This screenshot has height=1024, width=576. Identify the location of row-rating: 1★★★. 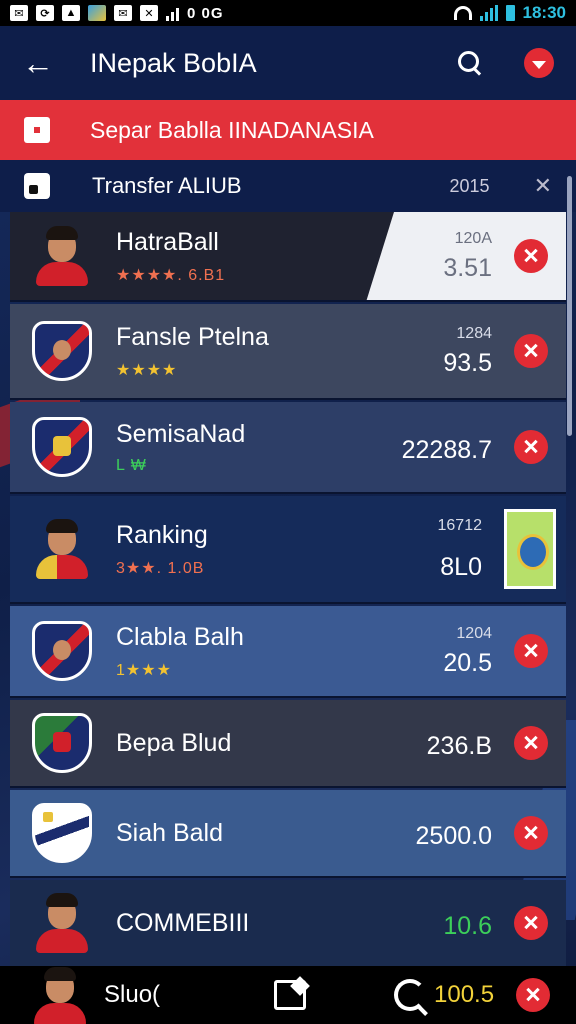
(144, 670).